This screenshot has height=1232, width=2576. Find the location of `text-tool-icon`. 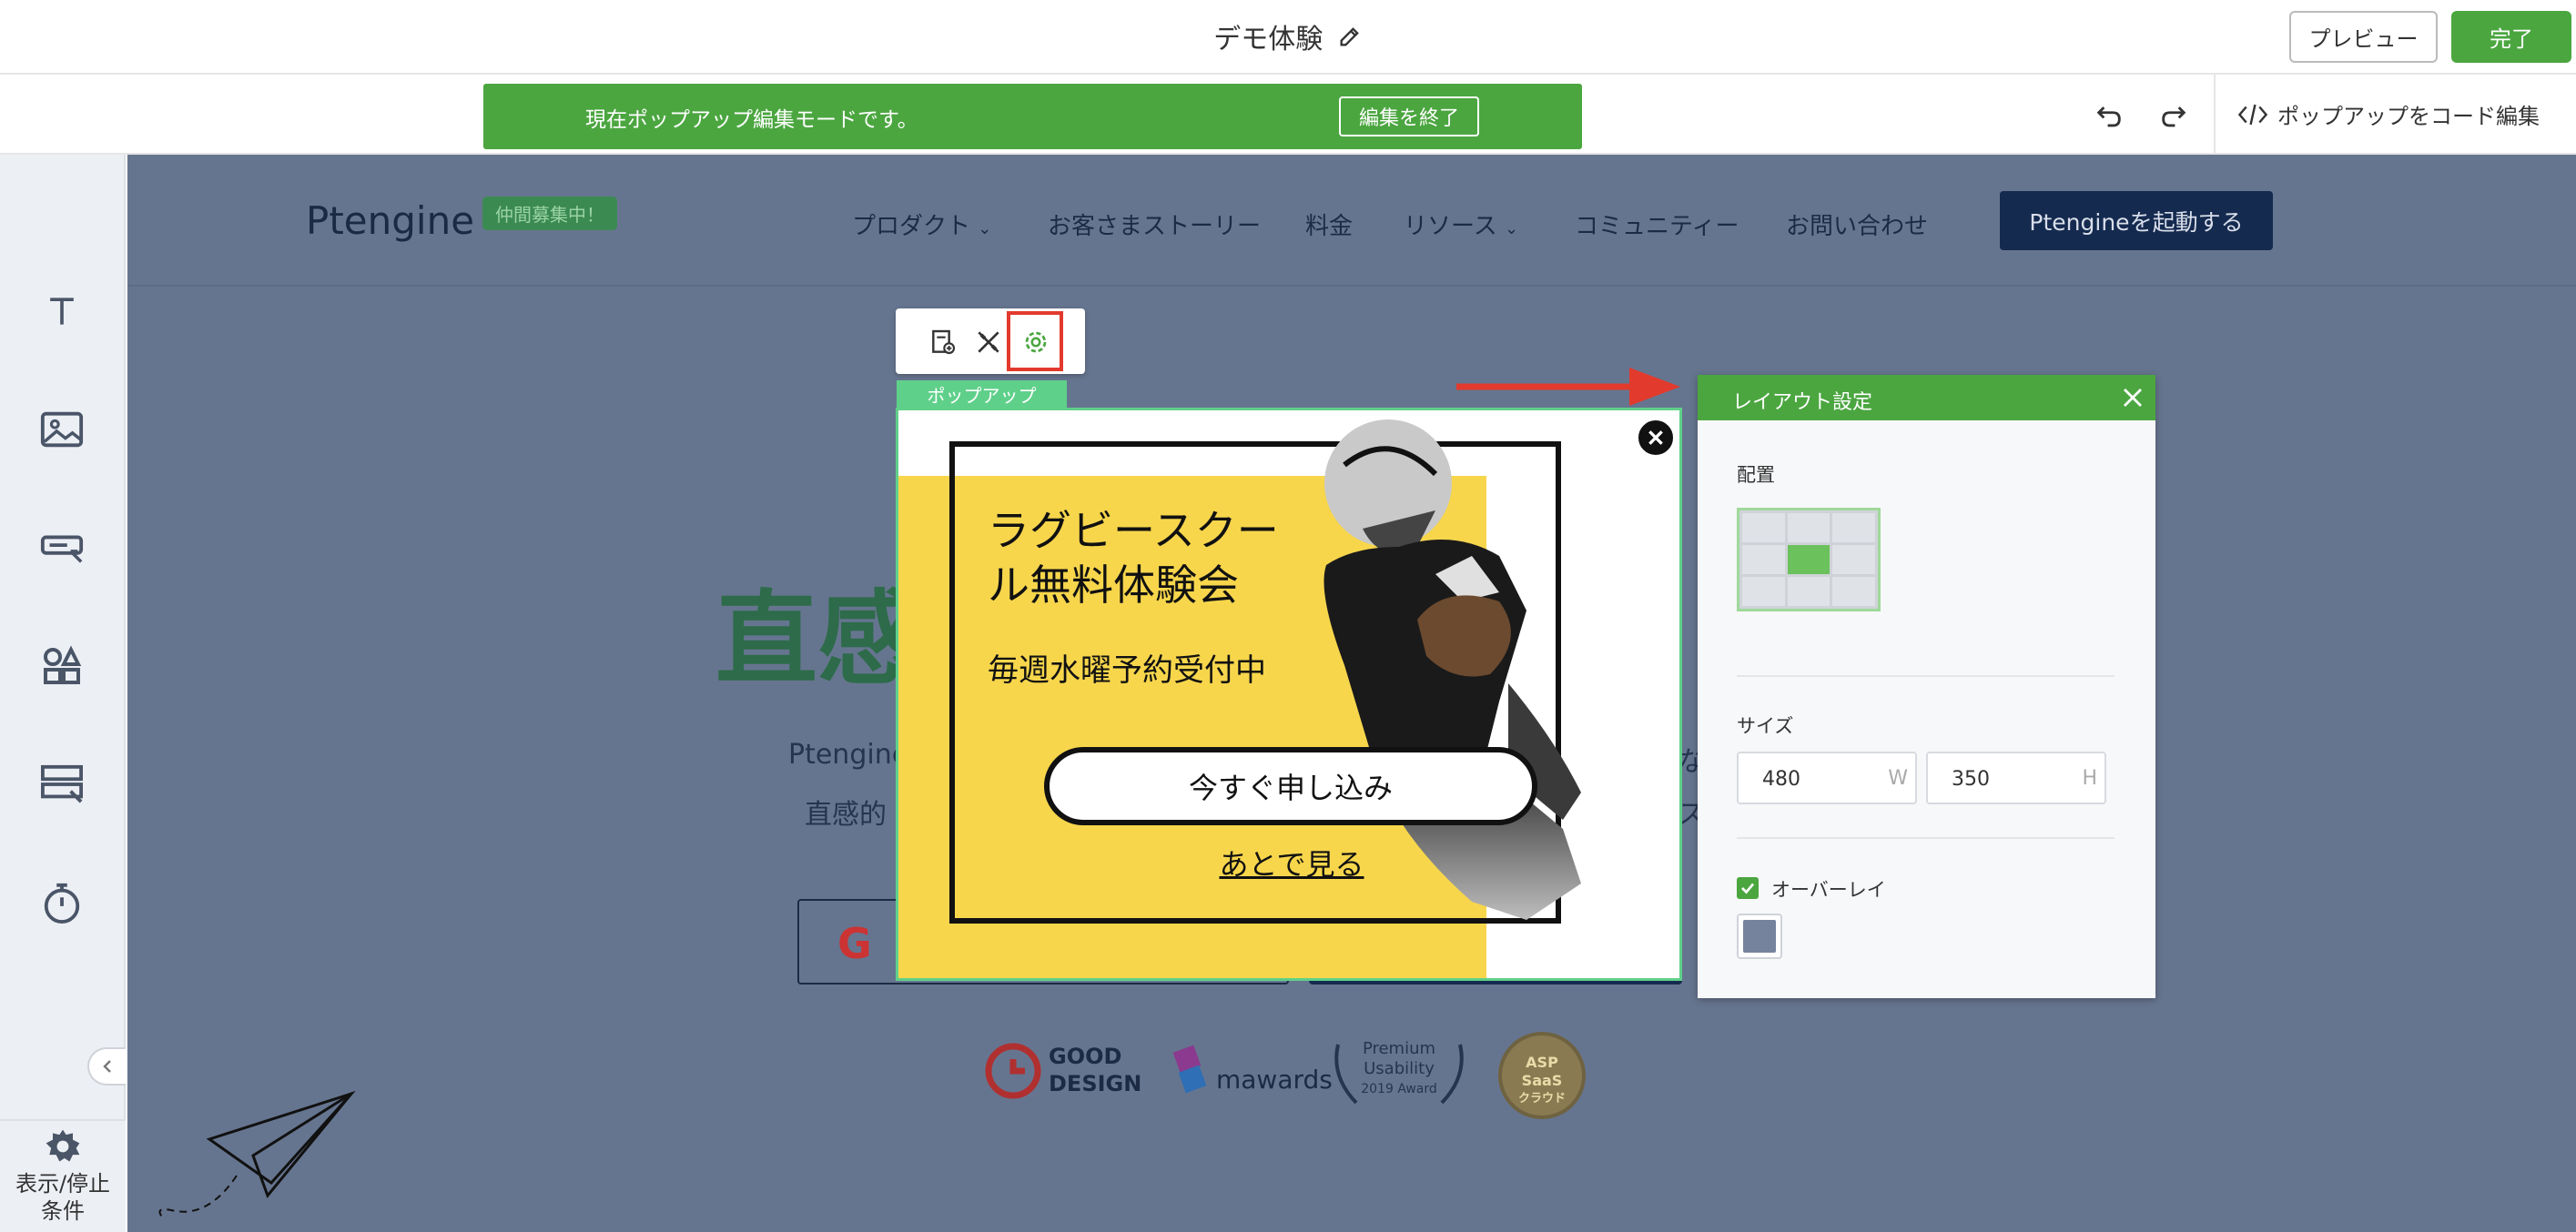

text-tool-icon is located at coordinates (62, 311).